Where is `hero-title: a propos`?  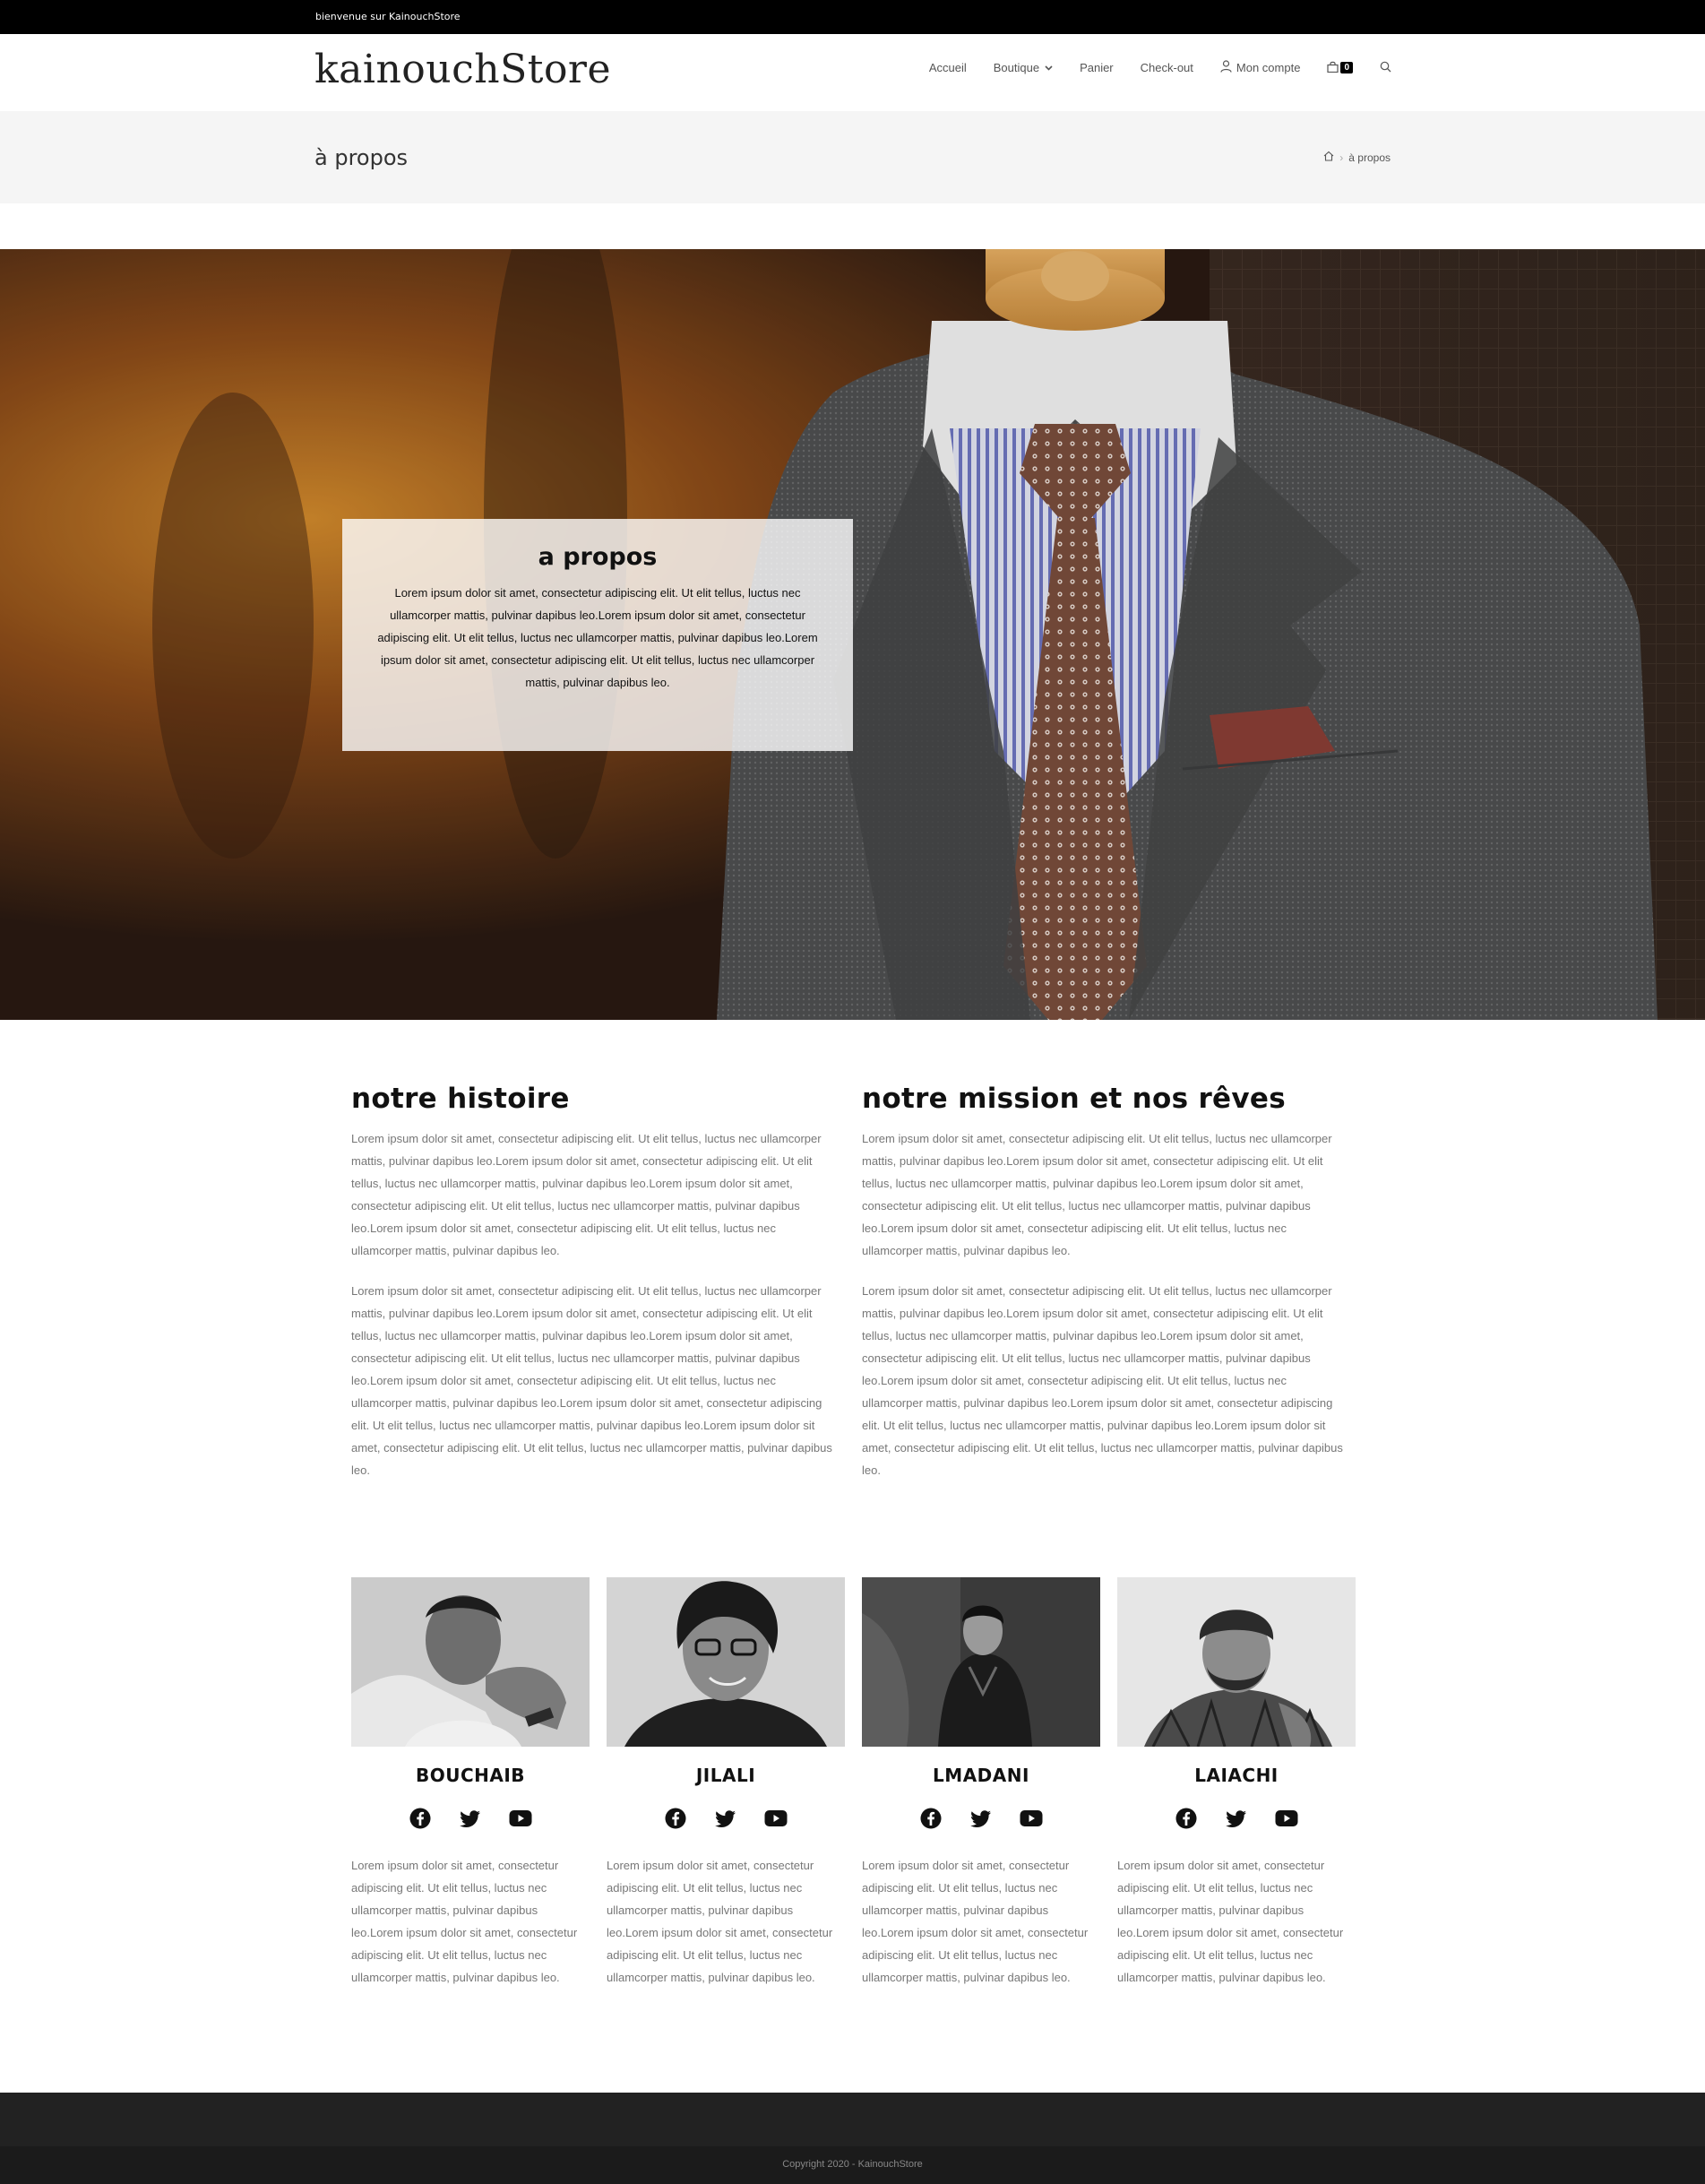 hero-title: a propos is located at coordinates (598, 557).